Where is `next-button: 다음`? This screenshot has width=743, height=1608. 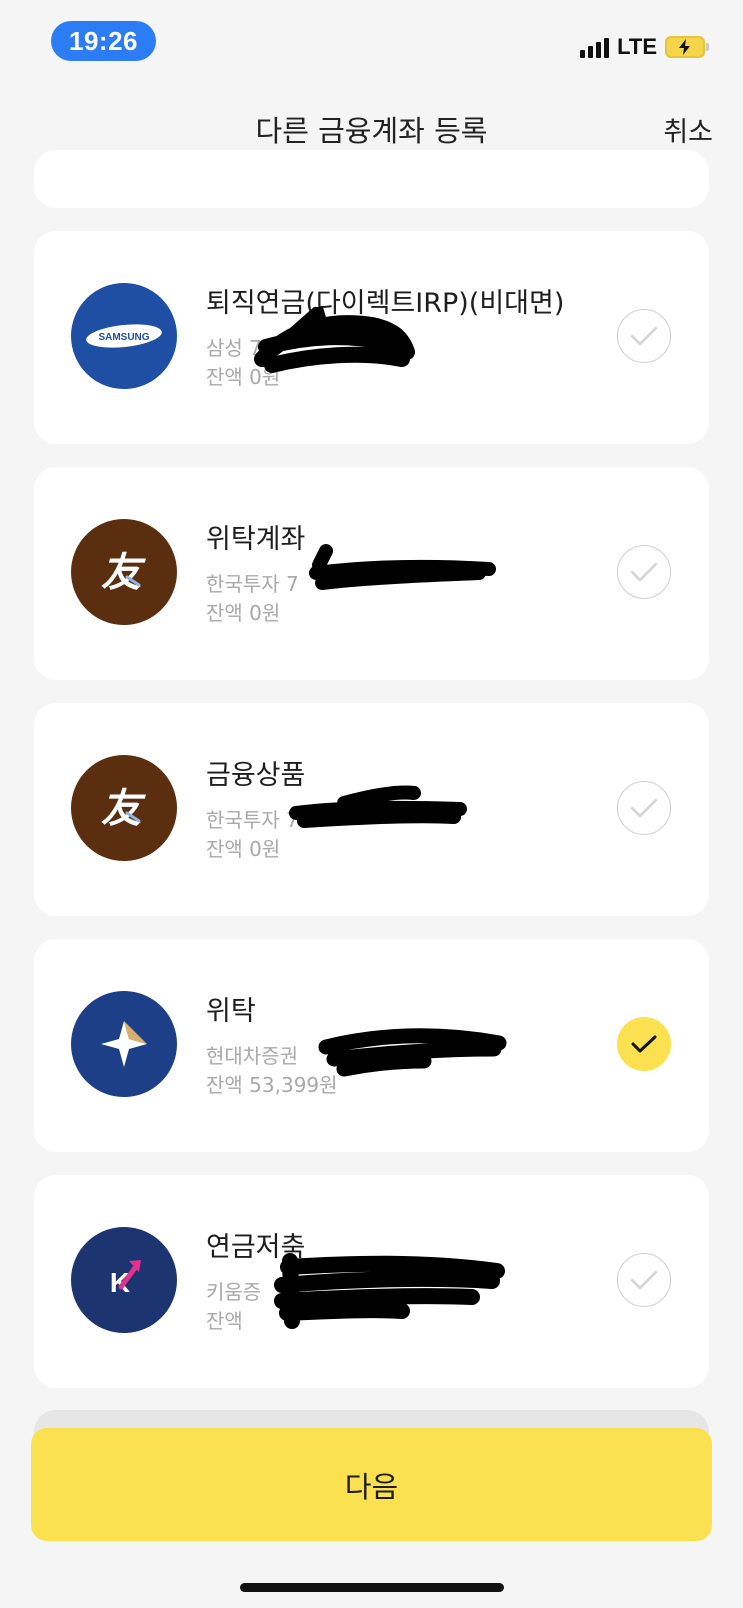 next-button: 다음 is located at coordinates (371, 1484).